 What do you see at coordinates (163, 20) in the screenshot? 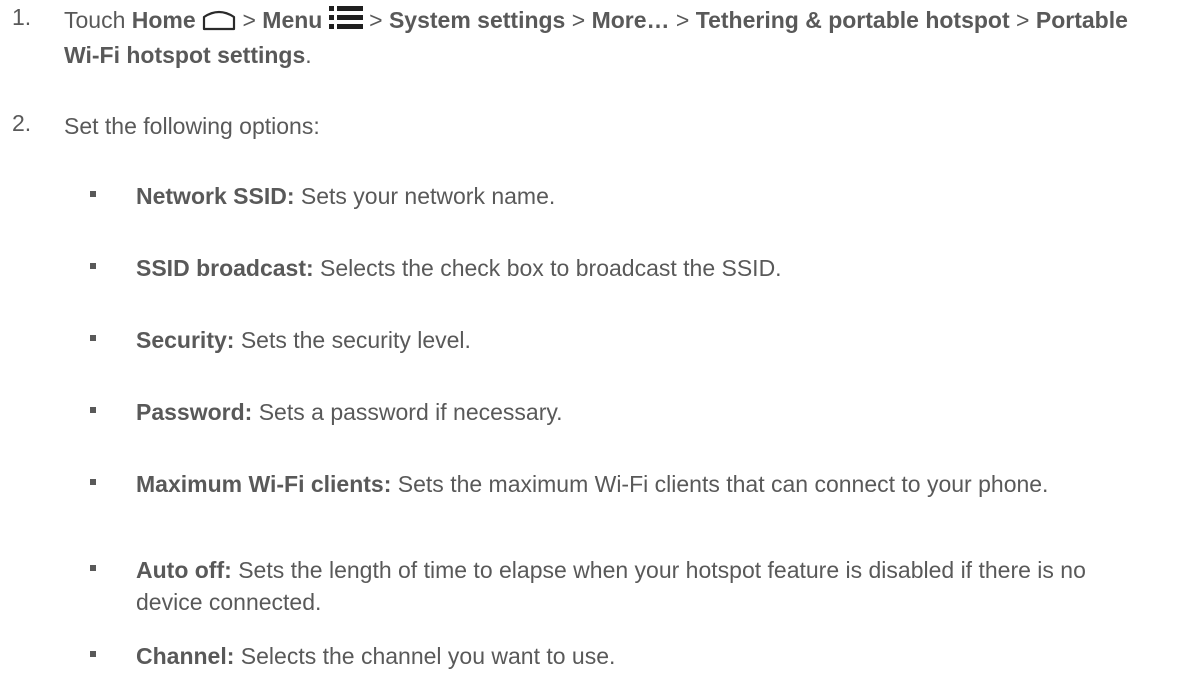
I see `home-label: Home` at bounding box center [163, 20].